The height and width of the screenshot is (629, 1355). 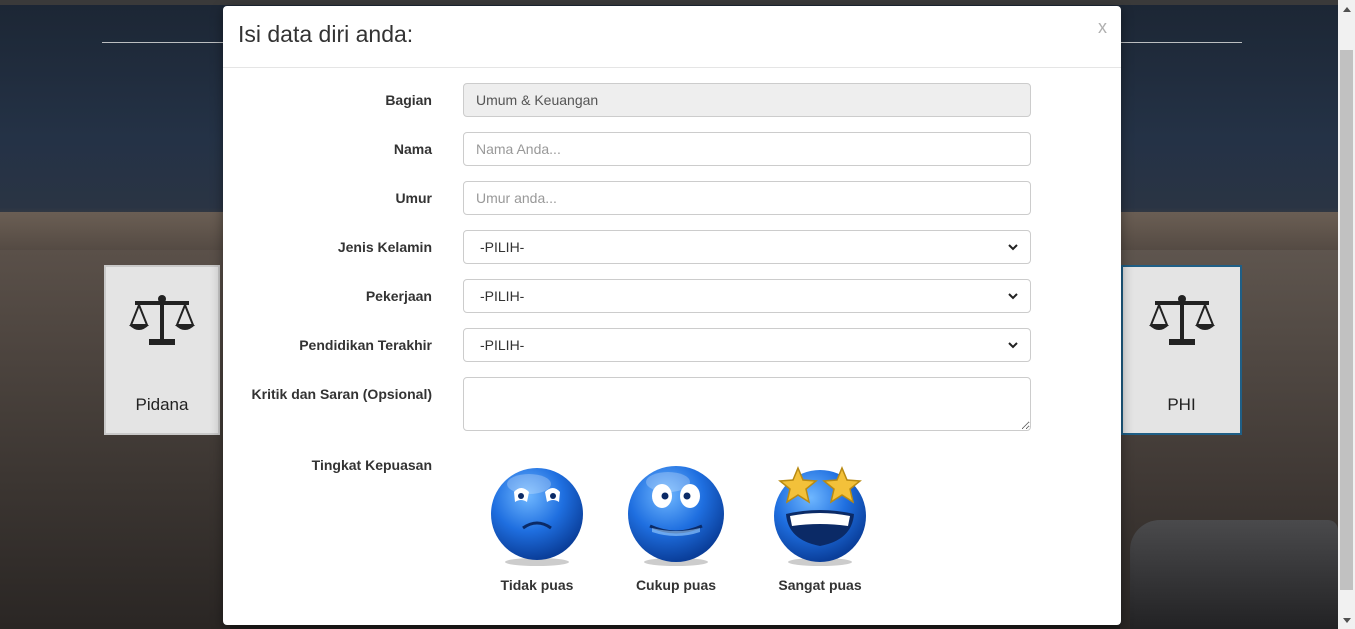 I want to click on scroll-up-arrow-icon, so click(x=1346, y=8).